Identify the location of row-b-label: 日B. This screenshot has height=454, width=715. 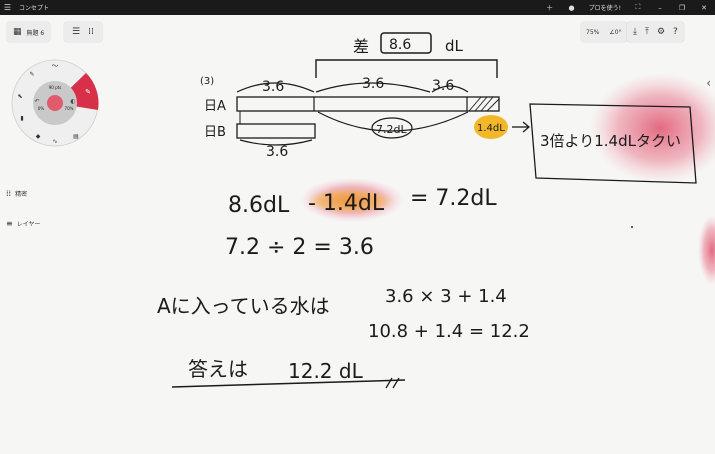
(215, 132).